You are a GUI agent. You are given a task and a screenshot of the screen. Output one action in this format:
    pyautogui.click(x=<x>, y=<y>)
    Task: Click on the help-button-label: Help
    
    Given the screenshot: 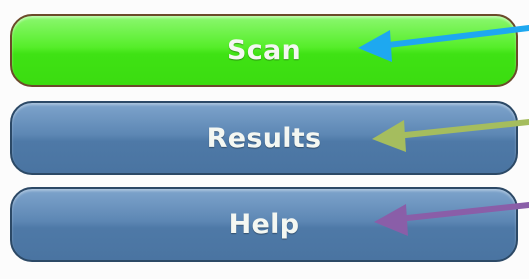 What is the action you would take?
    pyautogui.click(x=264, y=224)
    